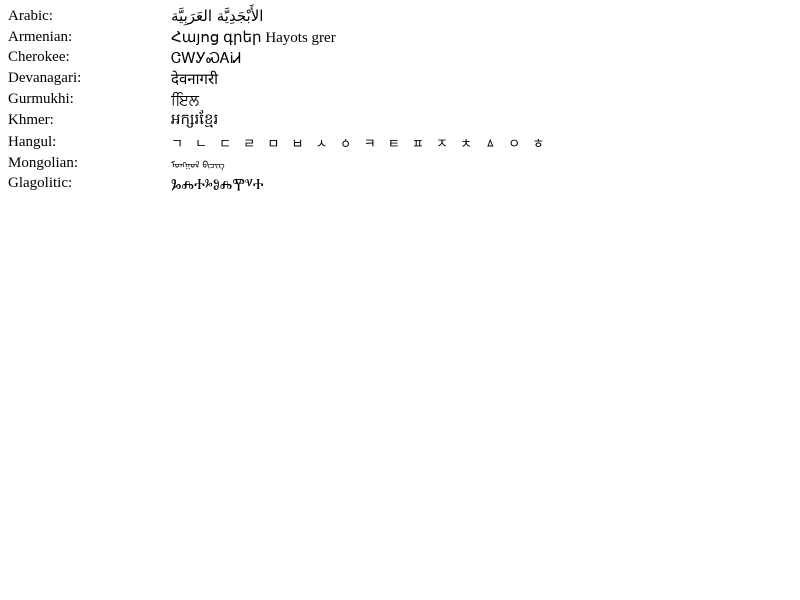 The width and height of the screenshot is (800, 600). I want to click on script-row-gurmukhi: Gurmukhi: ਇਿਲ, so click(278, 99).